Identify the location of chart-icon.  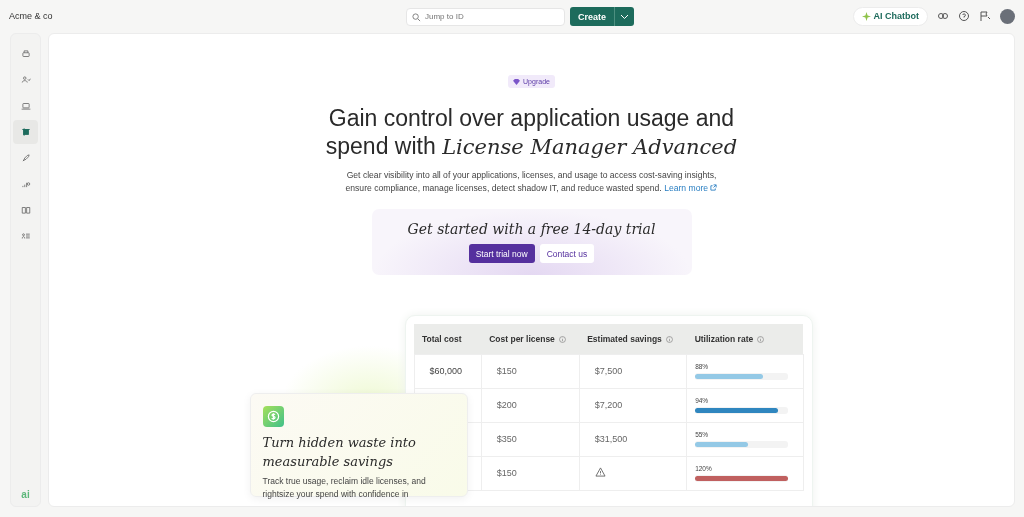
(25, 184).